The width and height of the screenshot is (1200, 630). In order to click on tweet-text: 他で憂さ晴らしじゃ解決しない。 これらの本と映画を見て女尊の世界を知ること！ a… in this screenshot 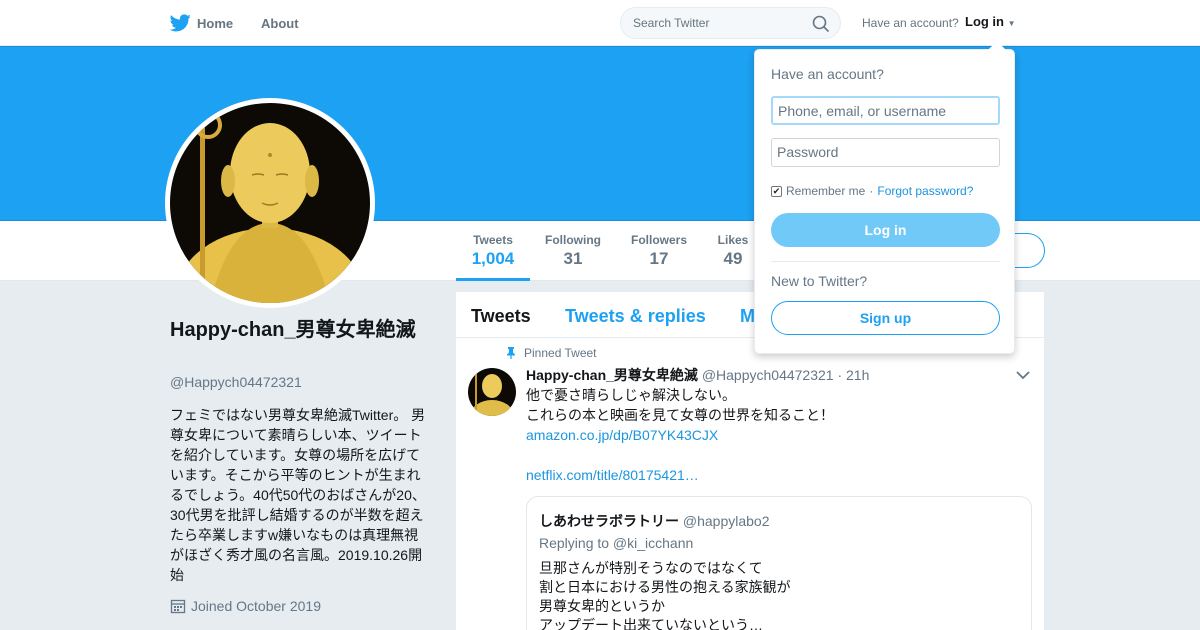, I will do `click(776, 435)`.